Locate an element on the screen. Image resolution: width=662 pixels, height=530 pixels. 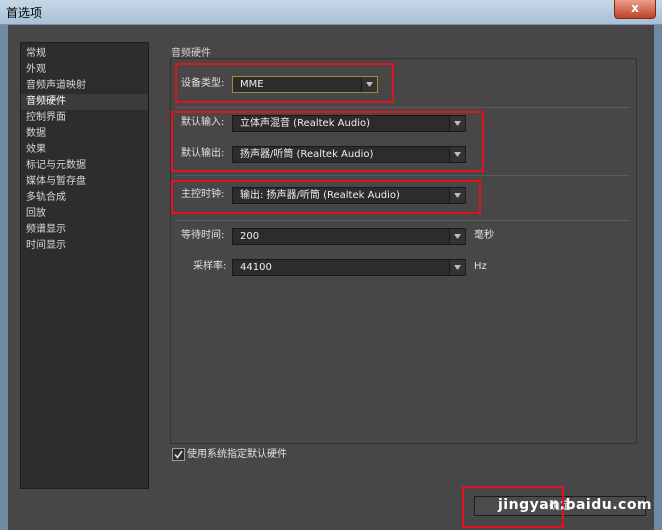
window-title: 首选项 is located at coordinates (24, 13).